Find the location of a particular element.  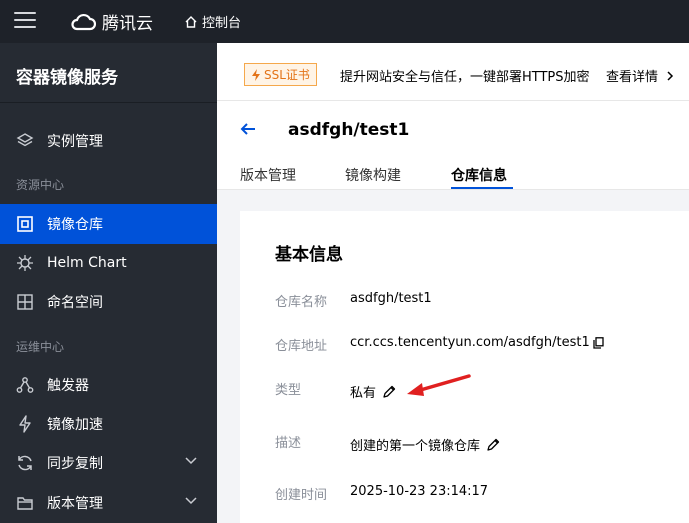

sidebar-item-label: 实例管理 is located at coordinates (75, 142).